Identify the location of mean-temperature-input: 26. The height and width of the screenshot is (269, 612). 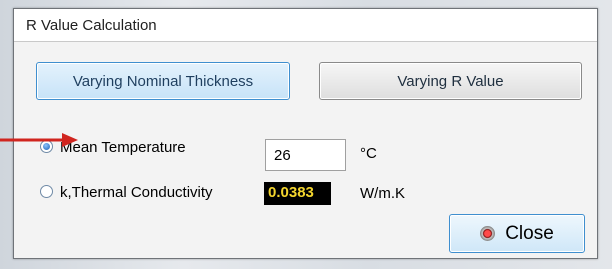
(305, 155).